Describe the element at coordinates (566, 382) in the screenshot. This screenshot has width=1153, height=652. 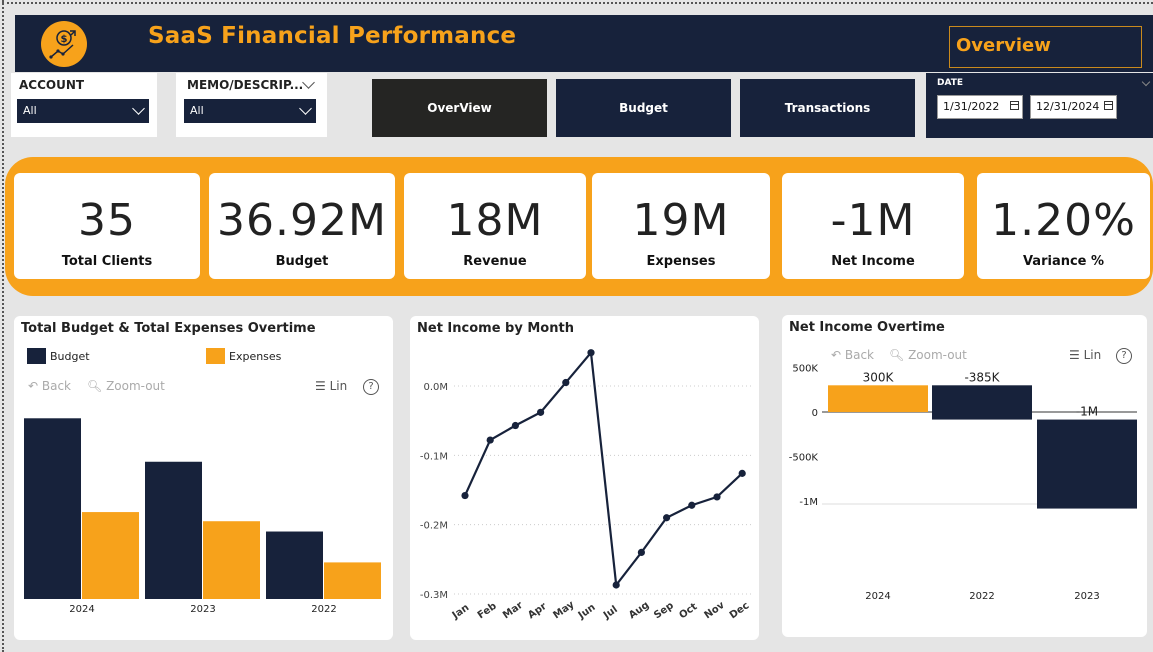
I see `data-point-may` at that location.